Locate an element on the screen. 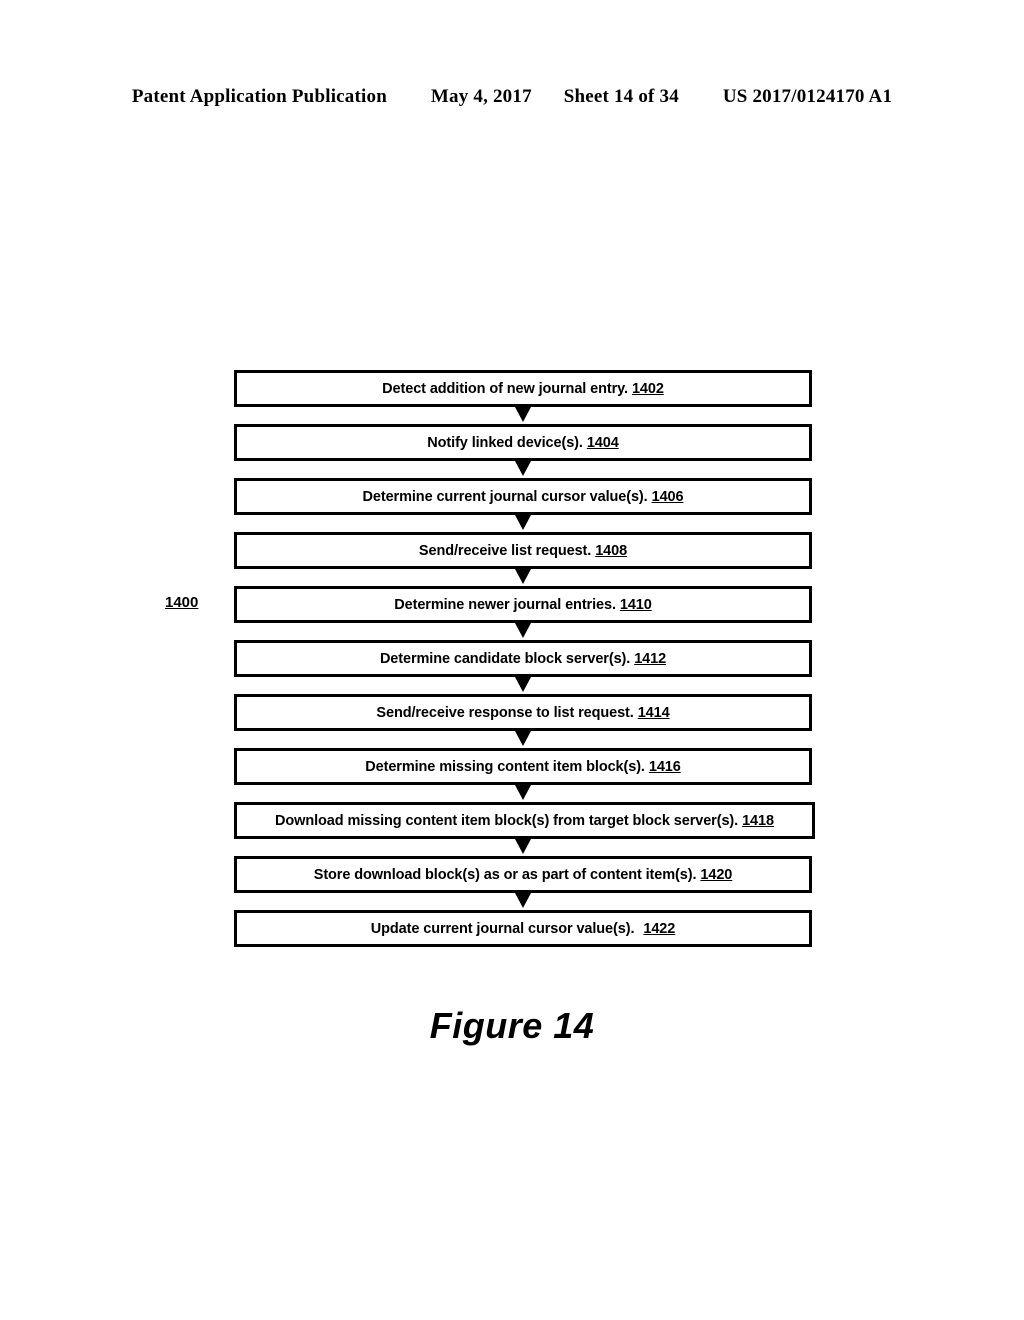 The image size is (1024, 1320). flowchart-step-label: Determine missing content item block(s). is located at coordinates (505, 766).